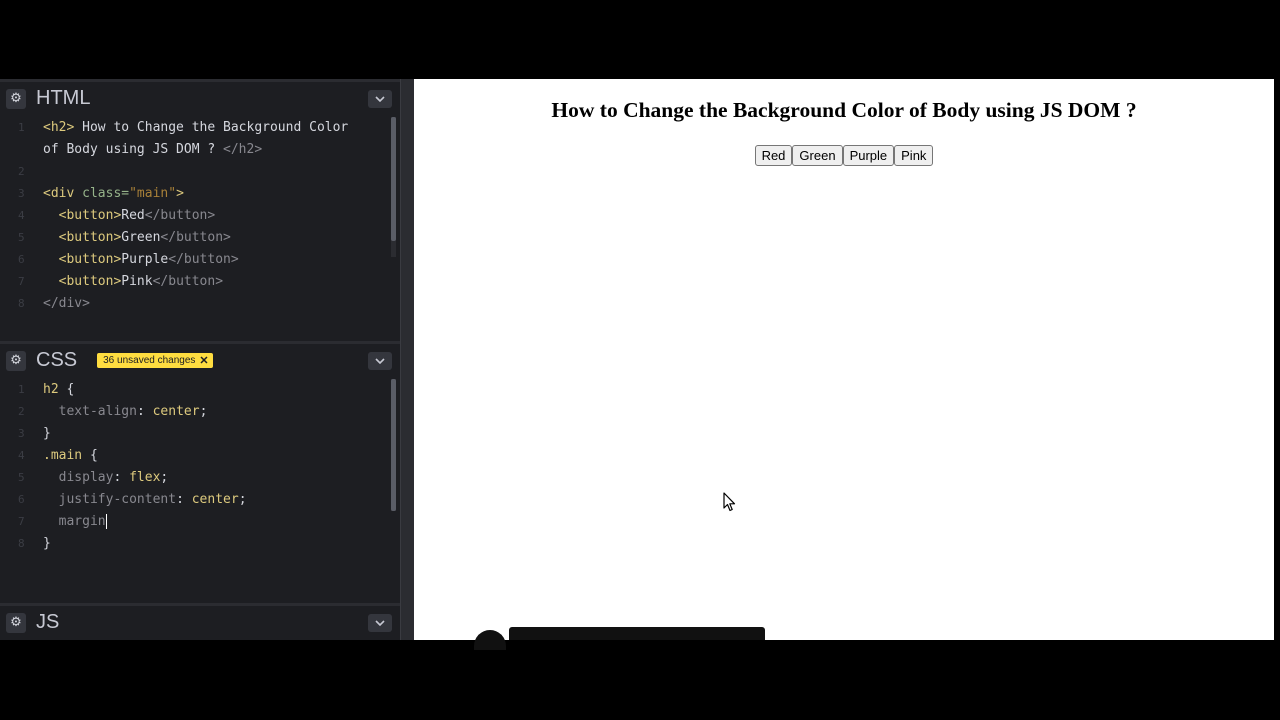  Describe the element at coordinates (64, 456) in the screenshot. I see `code-text: .main {` at that location.